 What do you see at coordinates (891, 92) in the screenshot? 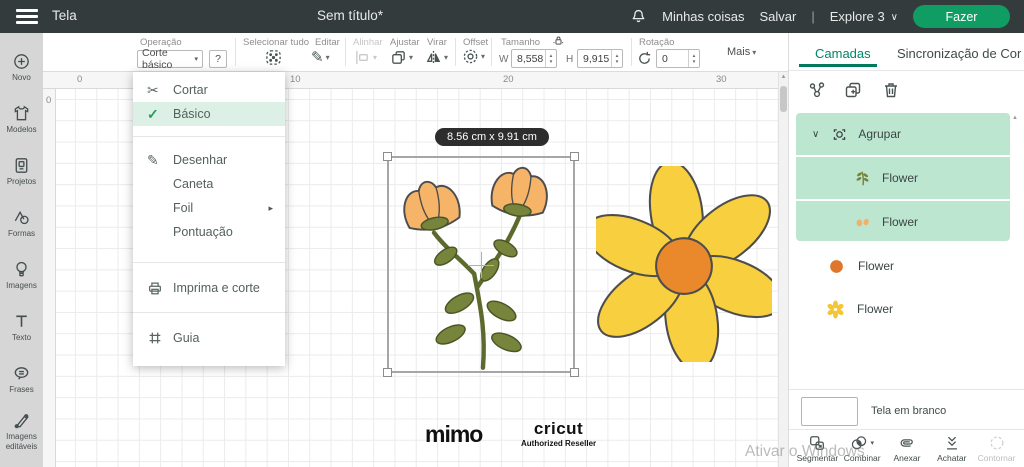
I see `delete-button` at bounding box center [891, 92].